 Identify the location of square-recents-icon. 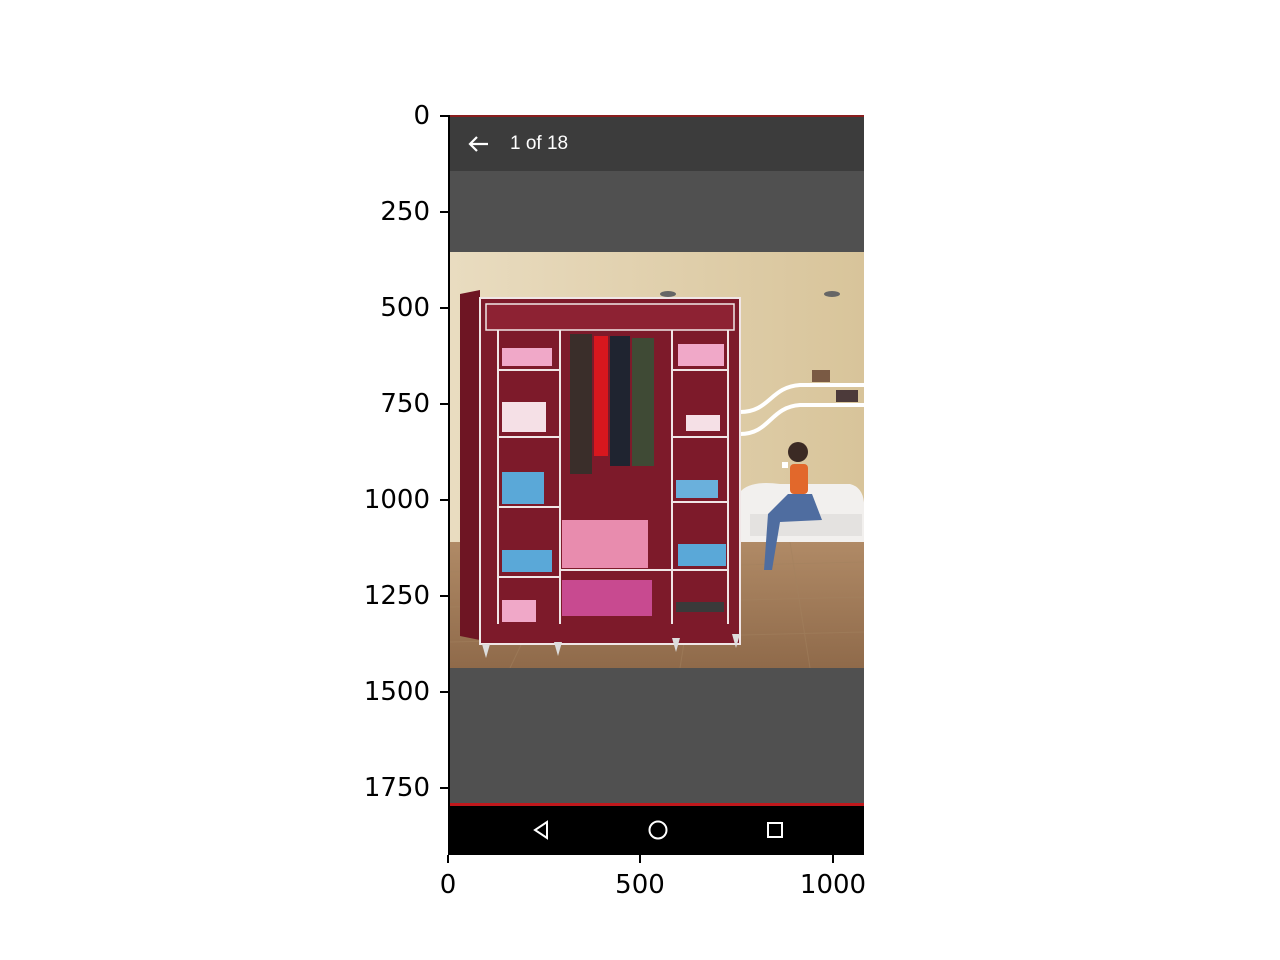
(775, 830).